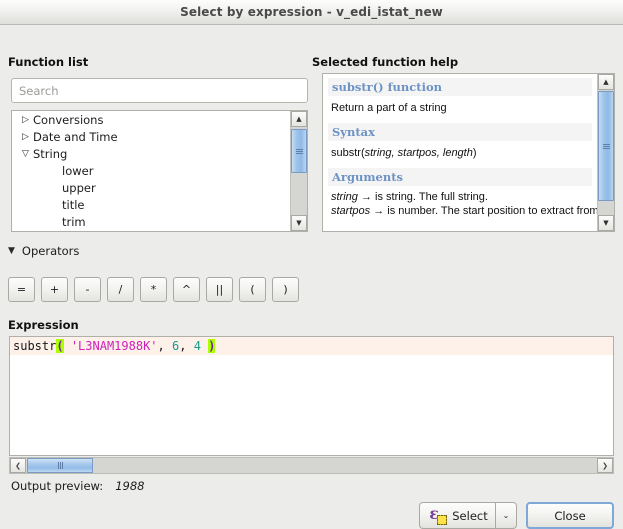 The width and height of the screenshot is (623, 529). Describe the element at coordinates (50, 154) in the screenshot. I see `tree-item-label: String` at that location.